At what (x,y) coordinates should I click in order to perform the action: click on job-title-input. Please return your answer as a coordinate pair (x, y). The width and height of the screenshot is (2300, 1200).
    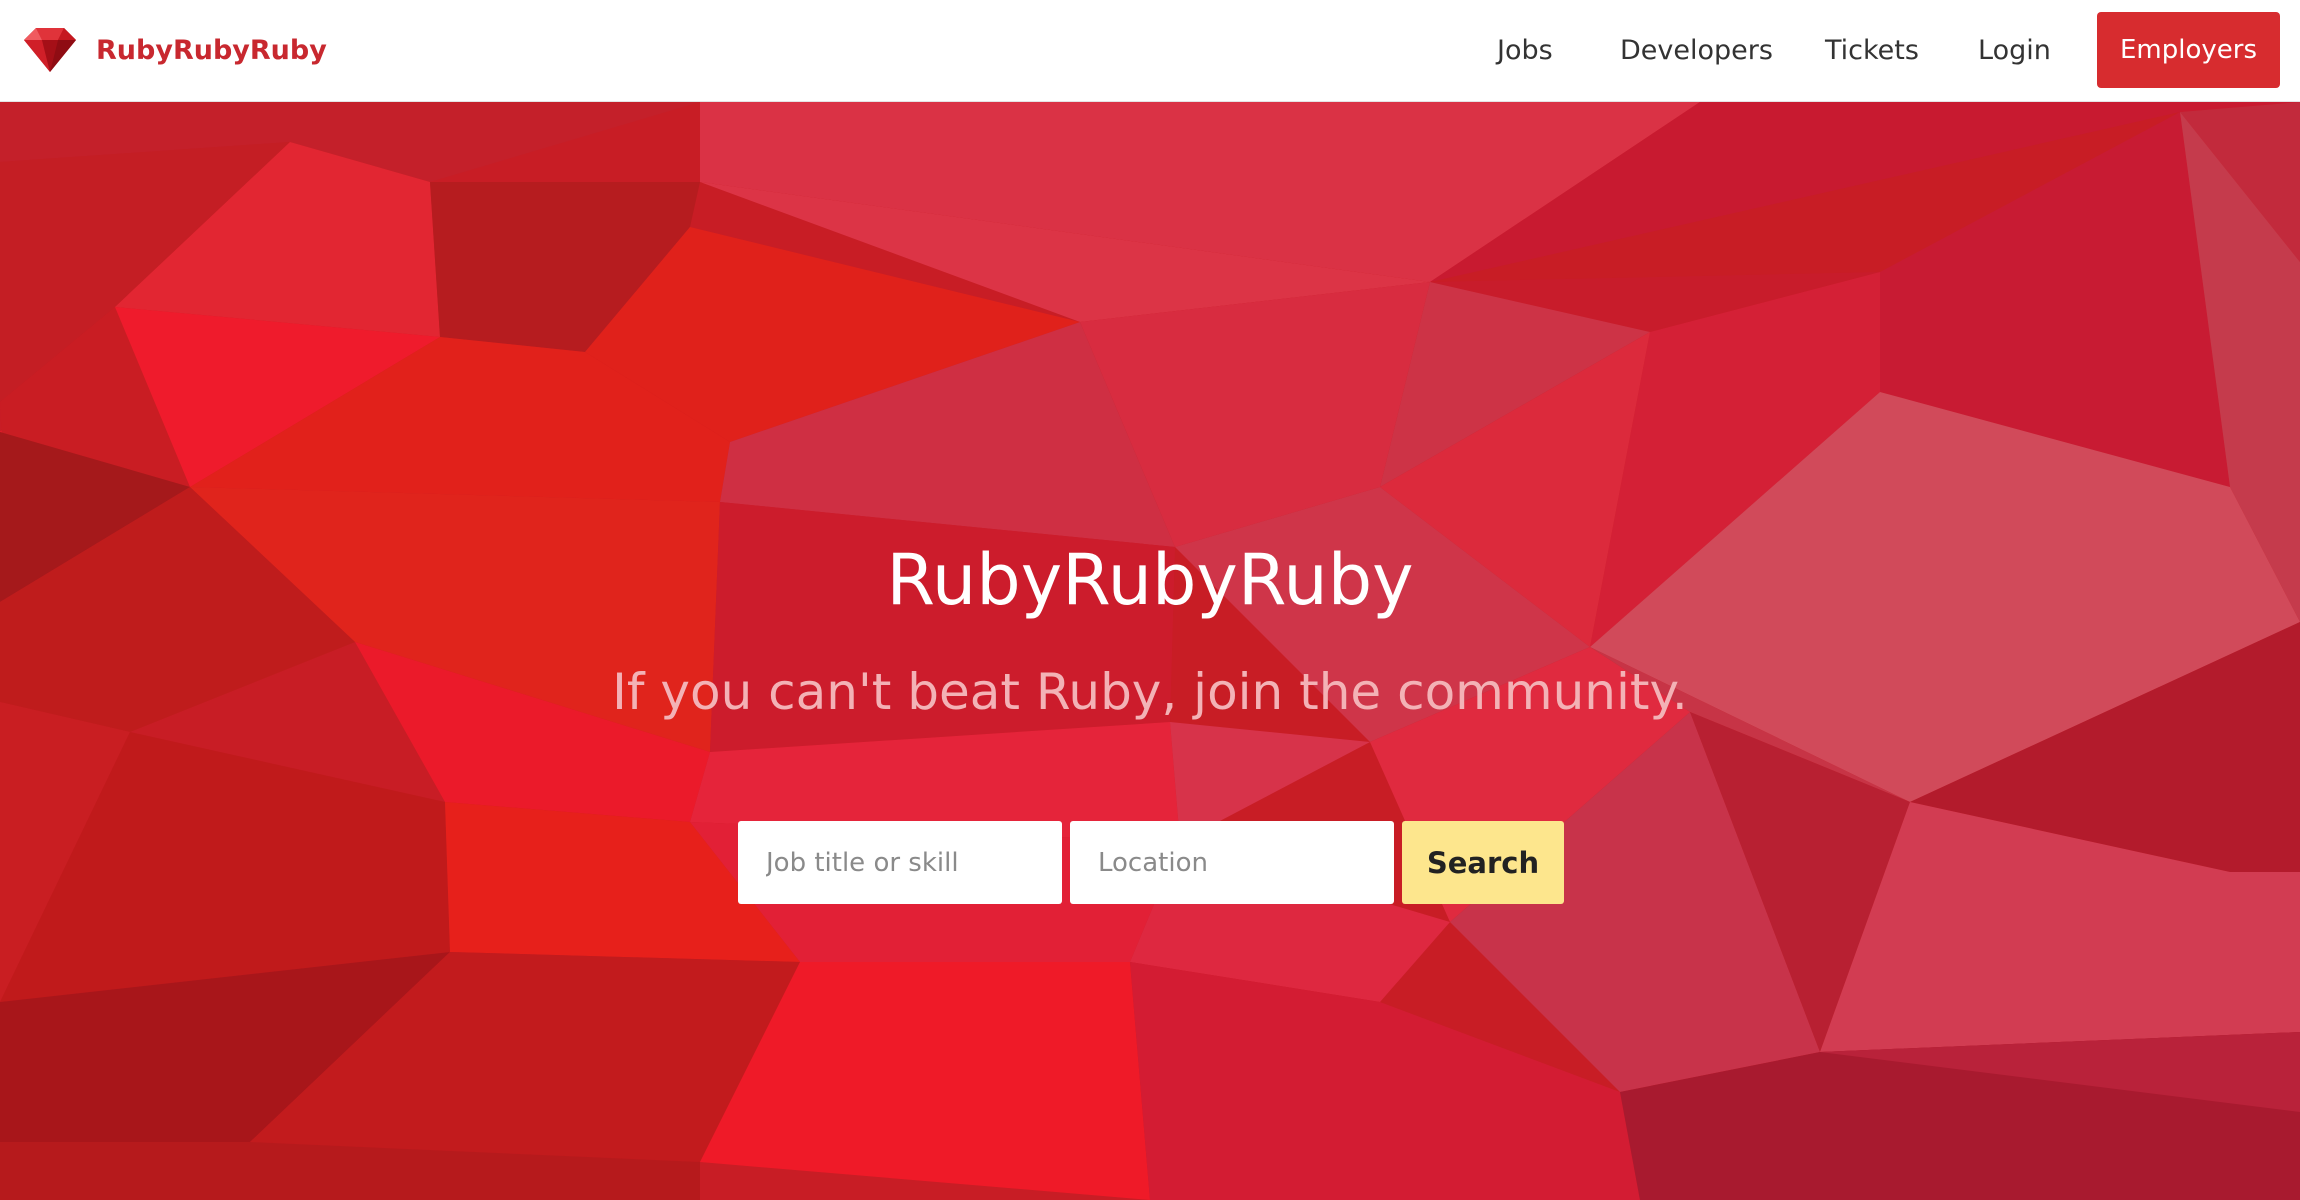
    Looking at the image, I should click on (900, 862).